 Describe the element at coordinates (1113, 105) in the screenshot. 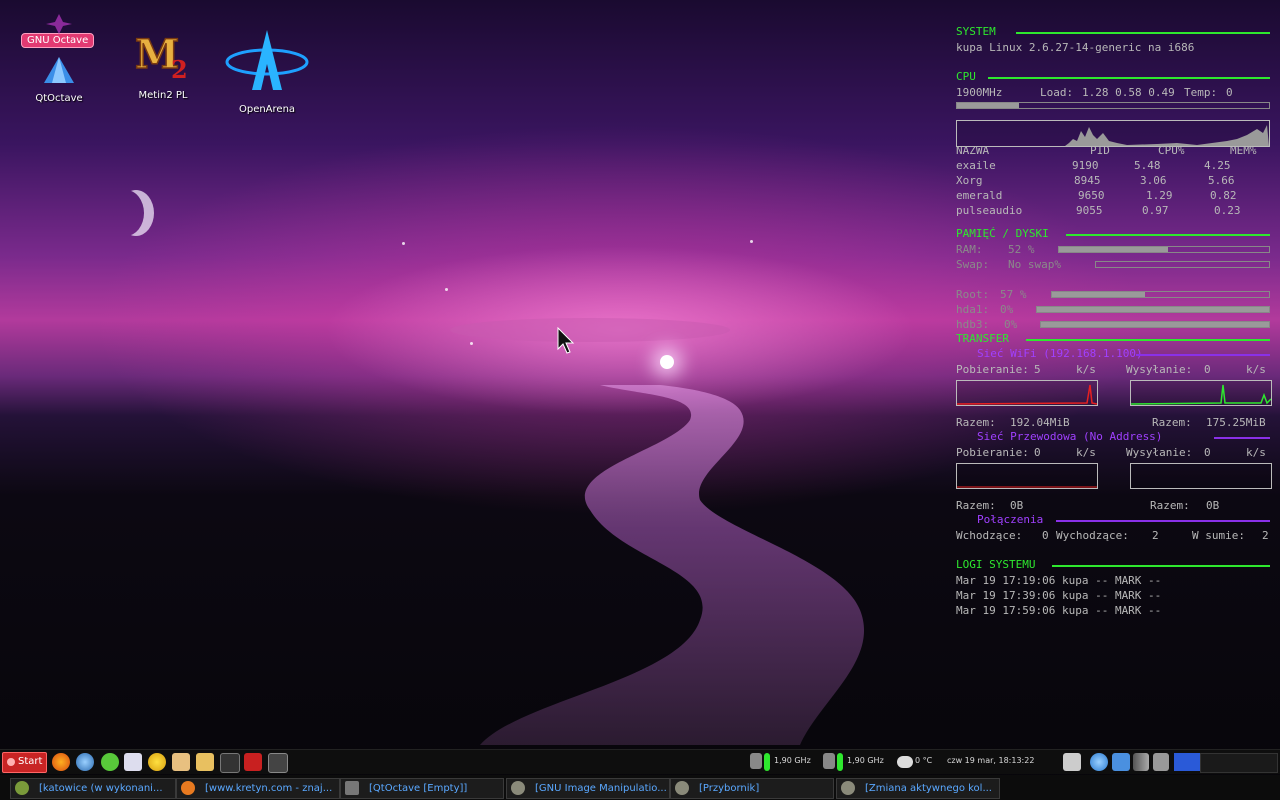

I see `cpu-usage-bar` at that location.